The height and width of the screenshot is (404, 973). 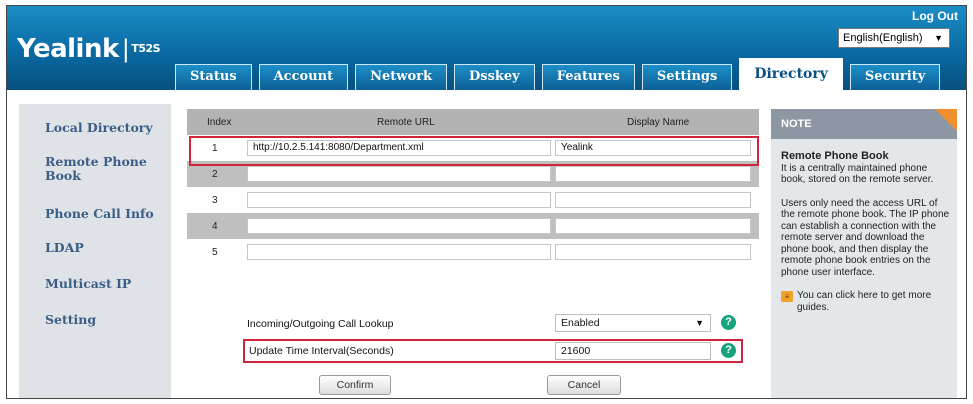 What do you see at coordinates (70, 320) in the screenshot?
I see `sidebar-item-setting: Setting` at bounding box center [70, 320].